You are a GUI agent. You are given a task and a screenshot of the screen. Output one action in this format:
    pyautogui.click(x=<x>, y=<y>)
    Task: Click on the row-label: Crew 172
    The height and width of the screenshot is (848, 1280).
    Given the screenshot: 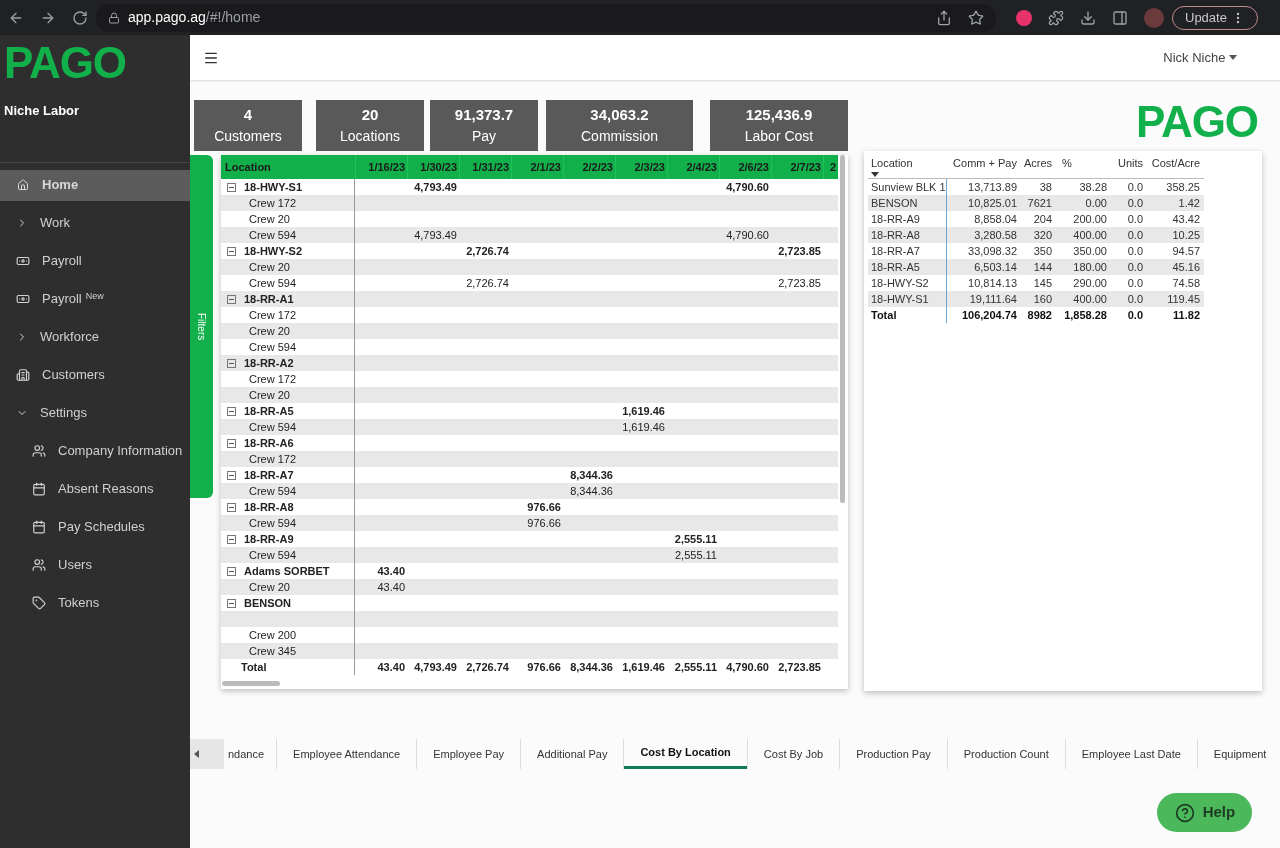 What is the action you would take?
    pyautogui.click(x=273, y=315)
    